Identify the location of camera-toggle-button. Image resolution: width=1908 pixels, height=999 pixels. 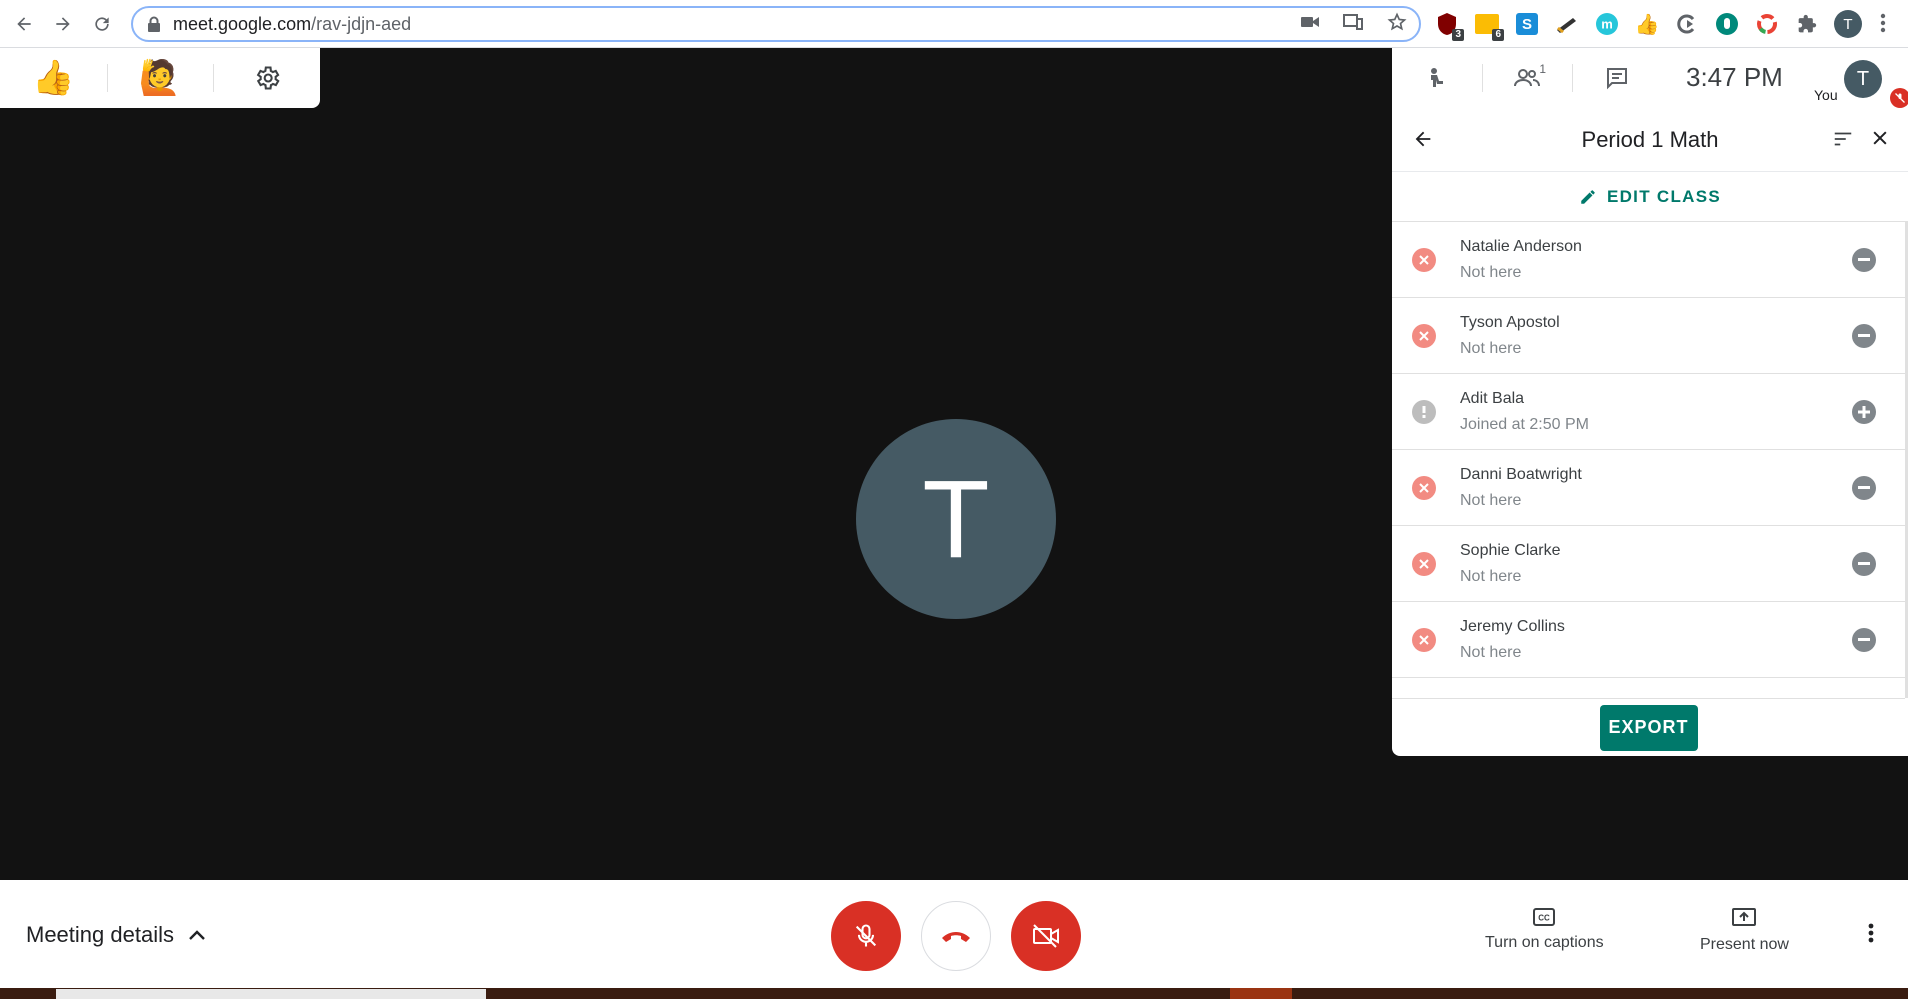
(1046, 936).